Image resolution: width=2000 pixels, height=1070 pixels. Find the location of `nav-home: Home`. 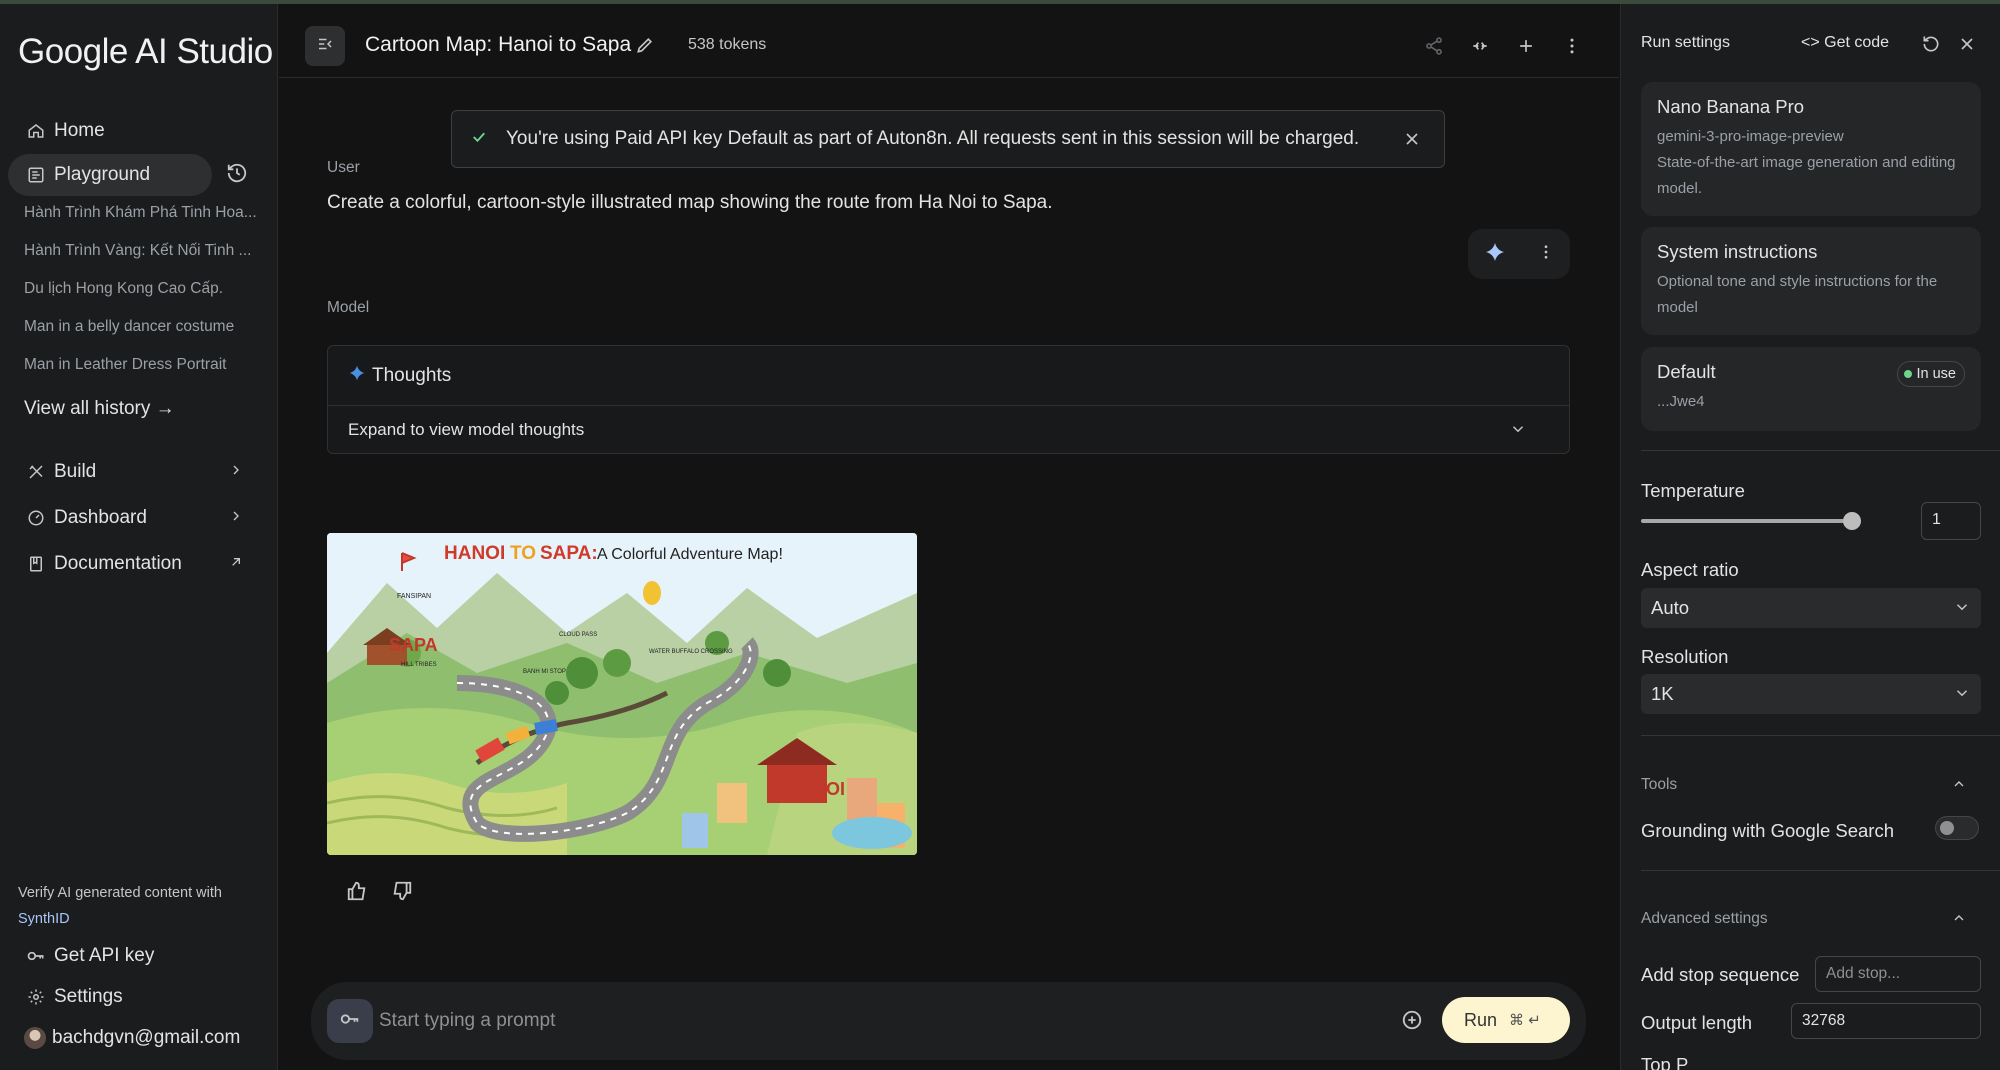

nav-home: Home is located at coordinates (139, 131).